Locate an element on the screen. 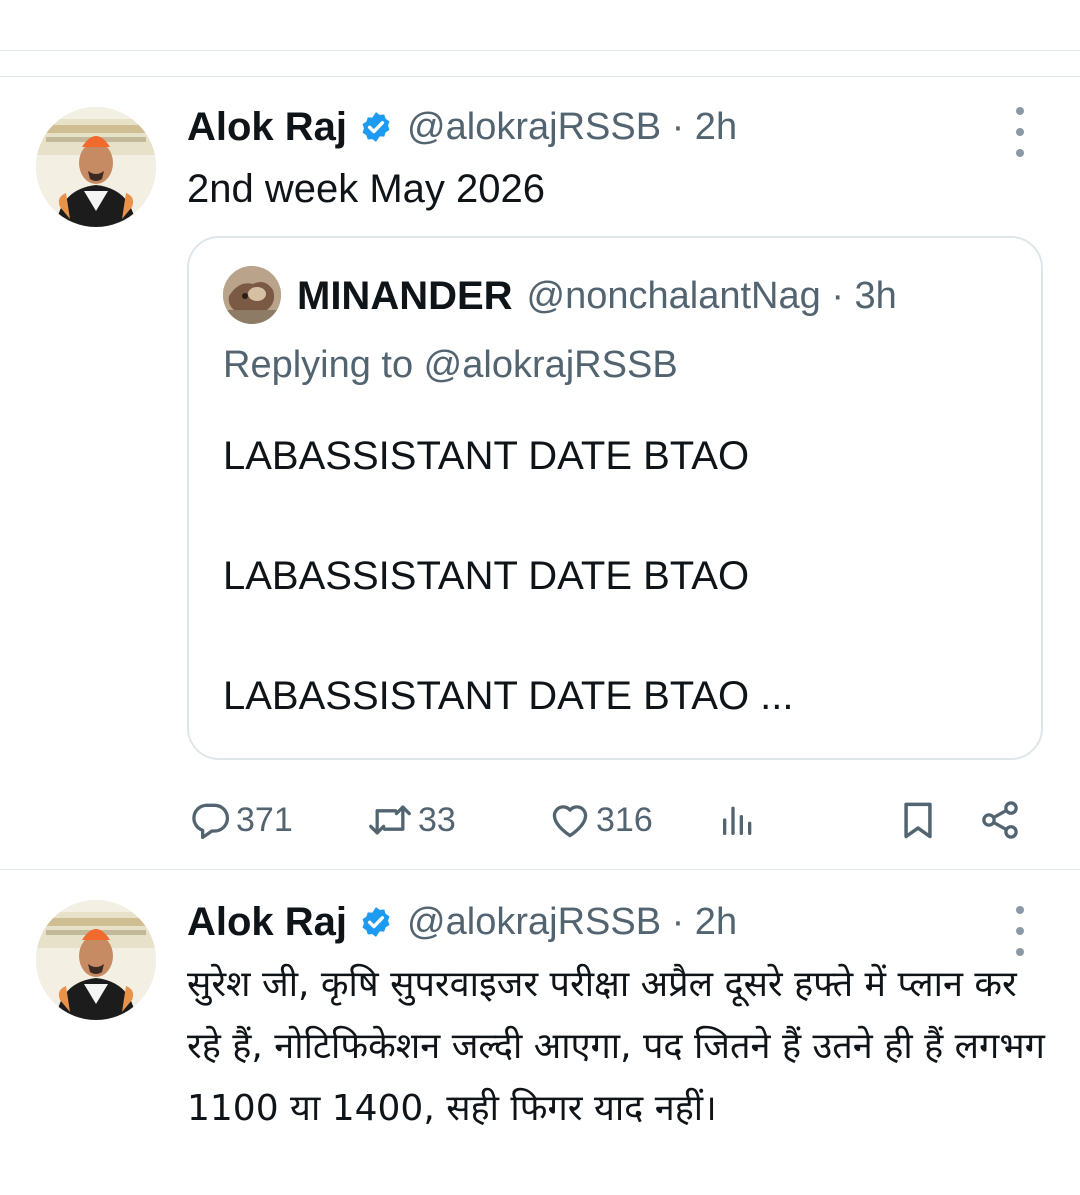 The width and height of the screenshot is (1080, 1195). like-count: 316 is located at coordinates (624, 819).